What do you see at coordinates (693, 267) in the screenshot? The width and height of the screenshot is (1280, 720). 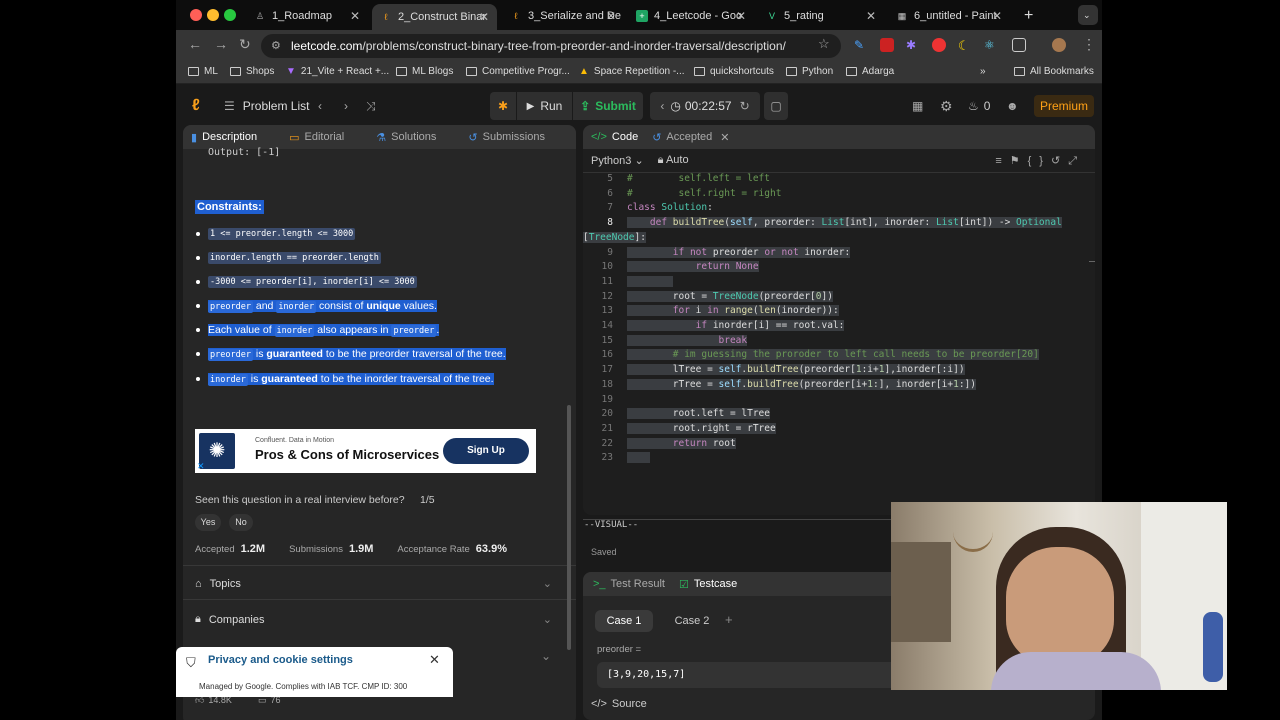 I see `code-line: return None` at bounding box center [693, 267].